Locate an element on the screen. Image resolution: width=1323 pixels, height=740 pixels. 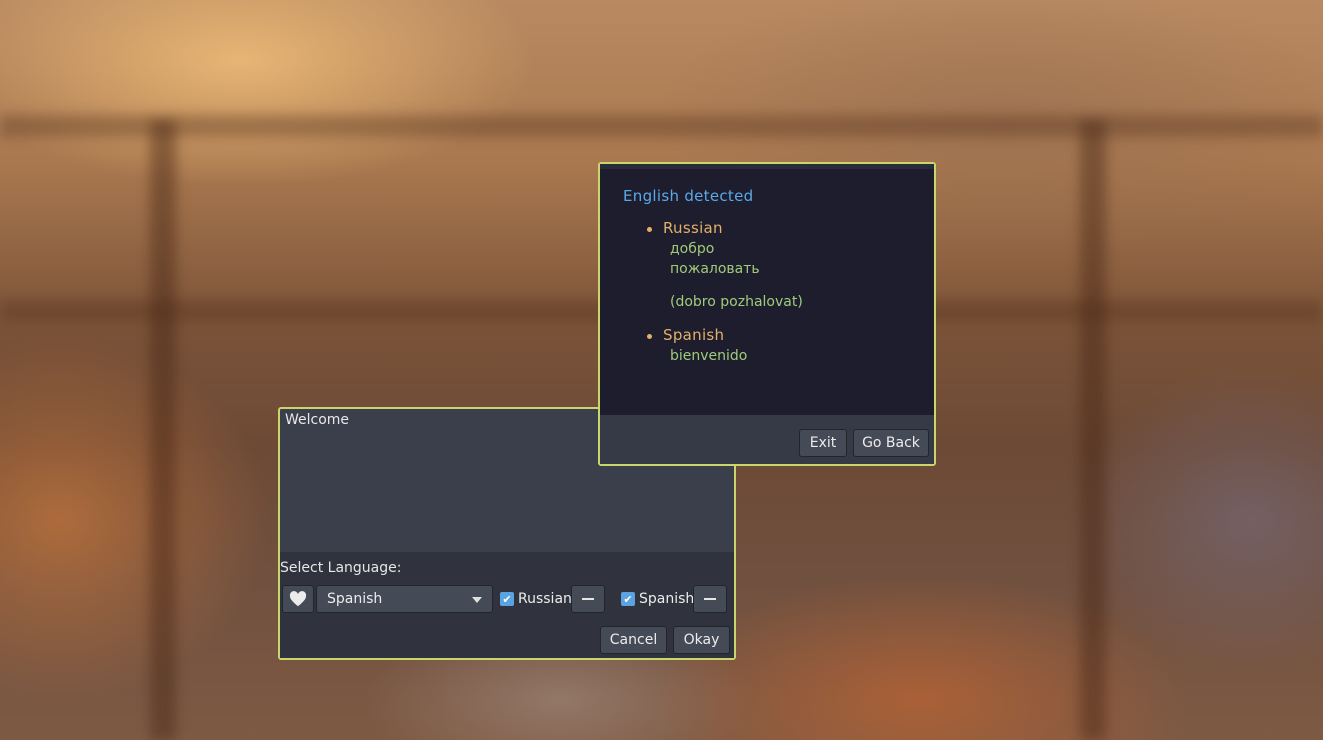
language-name: Spanish is located at coordinates (694, 335).